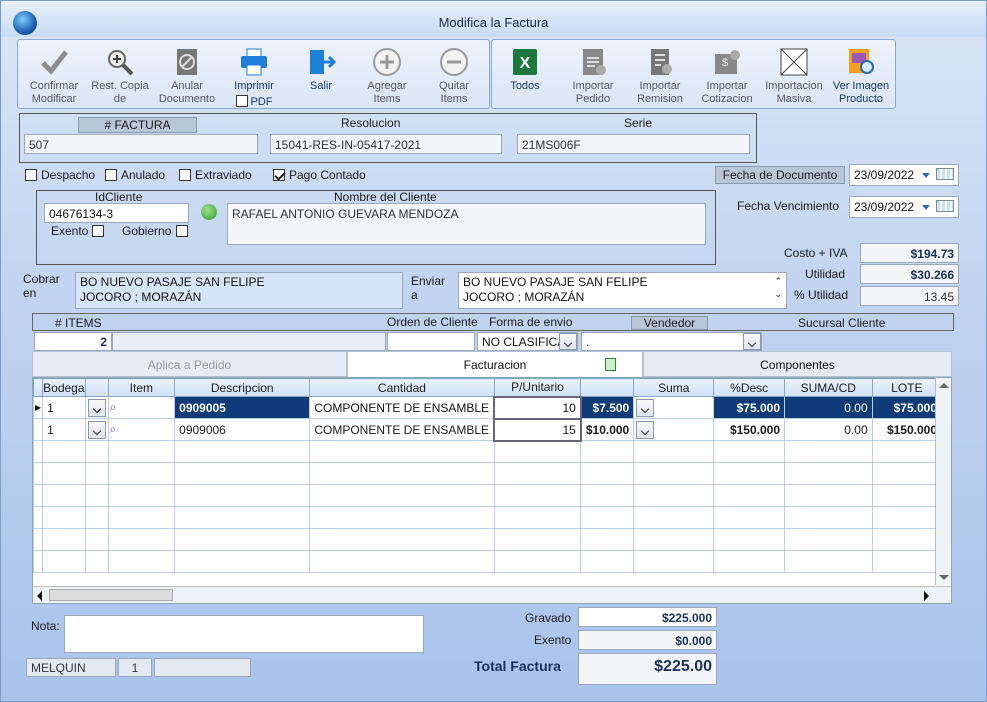  What do you see at coordinates (45, 626) in the screenshot?
I see `nota-label: Nota:` at bounding box center [45, 626].